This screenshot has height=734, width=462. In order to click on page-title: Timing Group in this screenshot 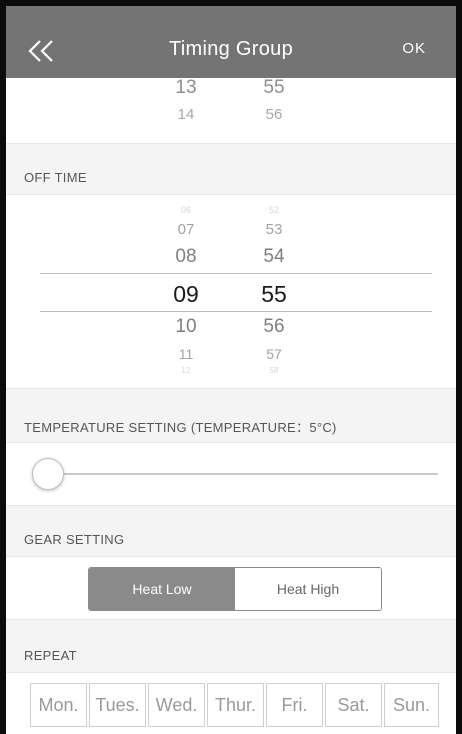, I will do `click(230, 49)`.